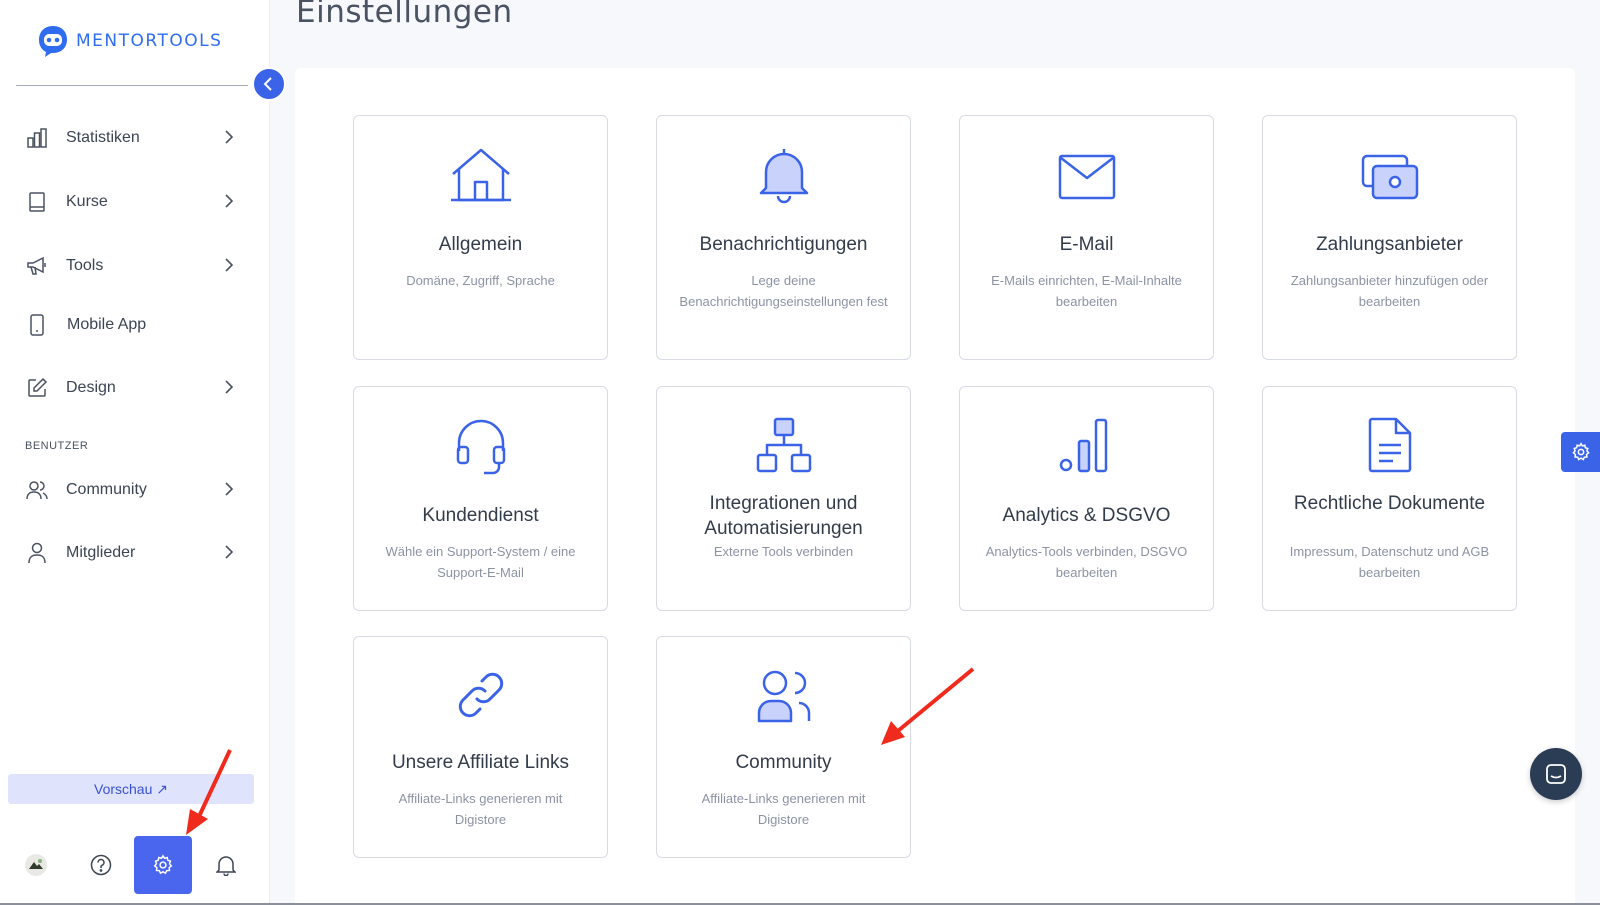  Describe the element at coordinates (1389, 446) in the screenshot. I see `document-icon` at that location.